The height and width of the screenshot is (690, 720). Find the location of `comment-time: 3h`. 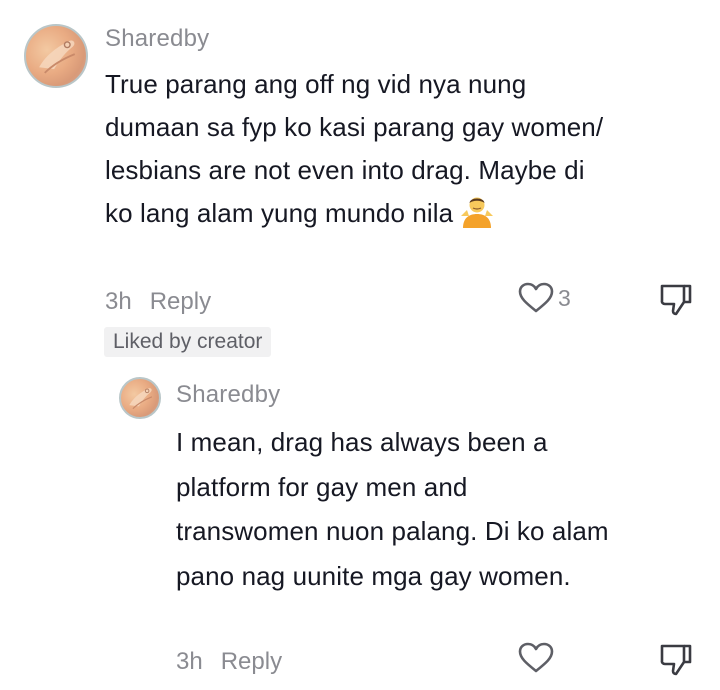

comment-time: 3h is located at coordinates (118, 301).